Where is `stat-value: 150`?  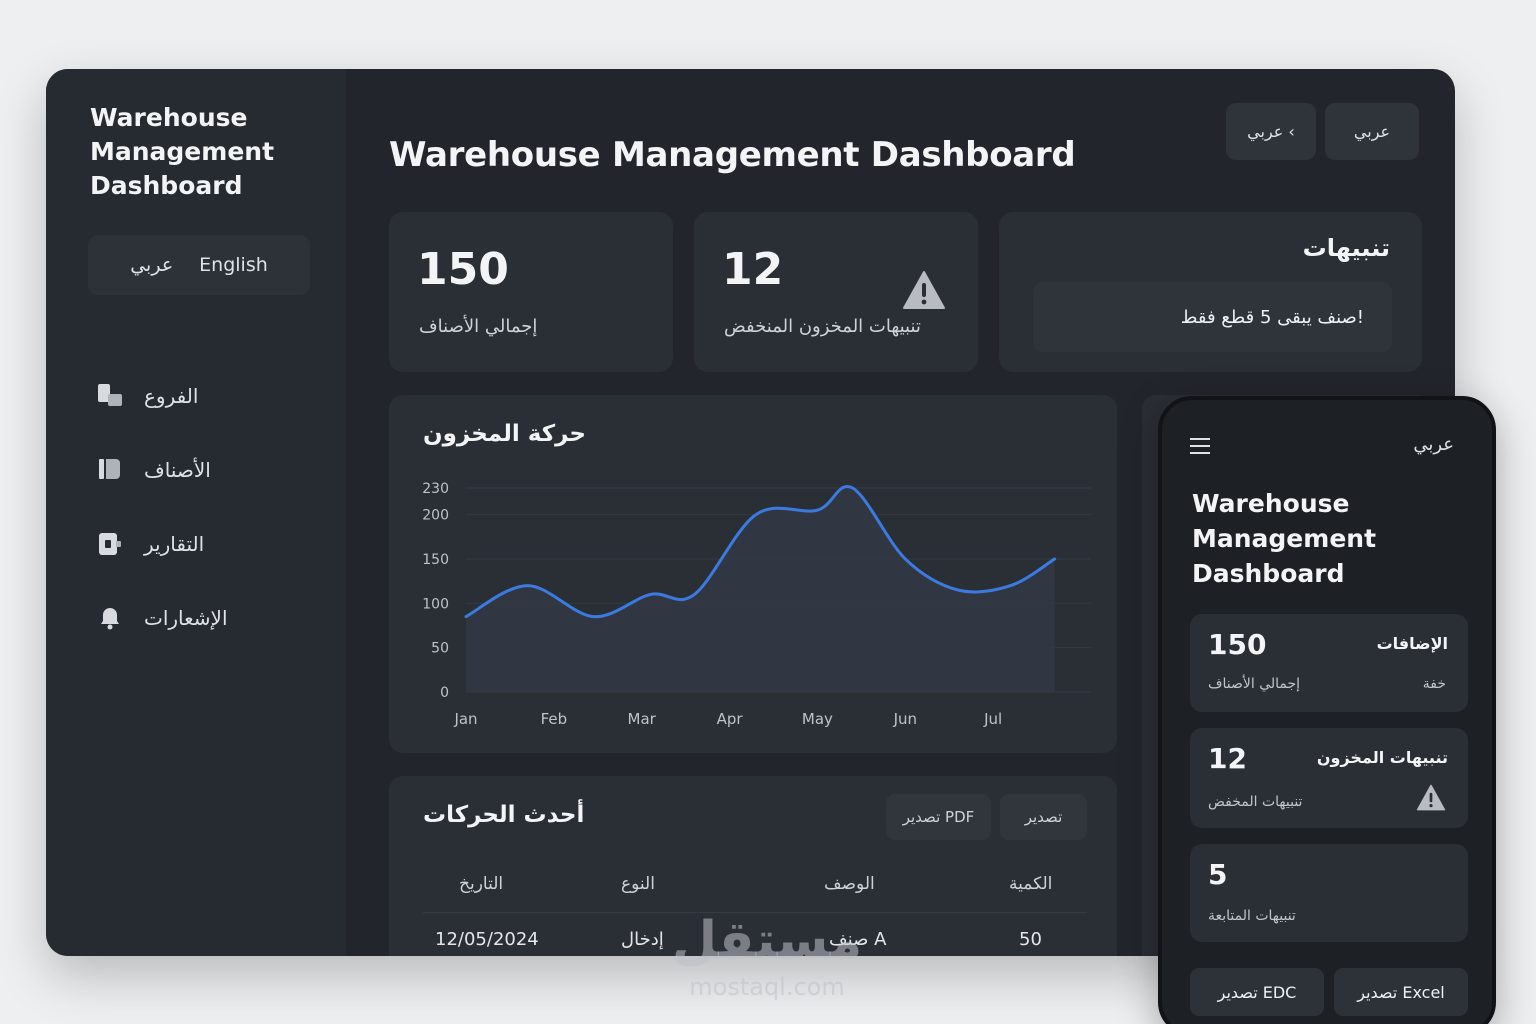 stat-value: 150 is located at coordinates (463, 269).